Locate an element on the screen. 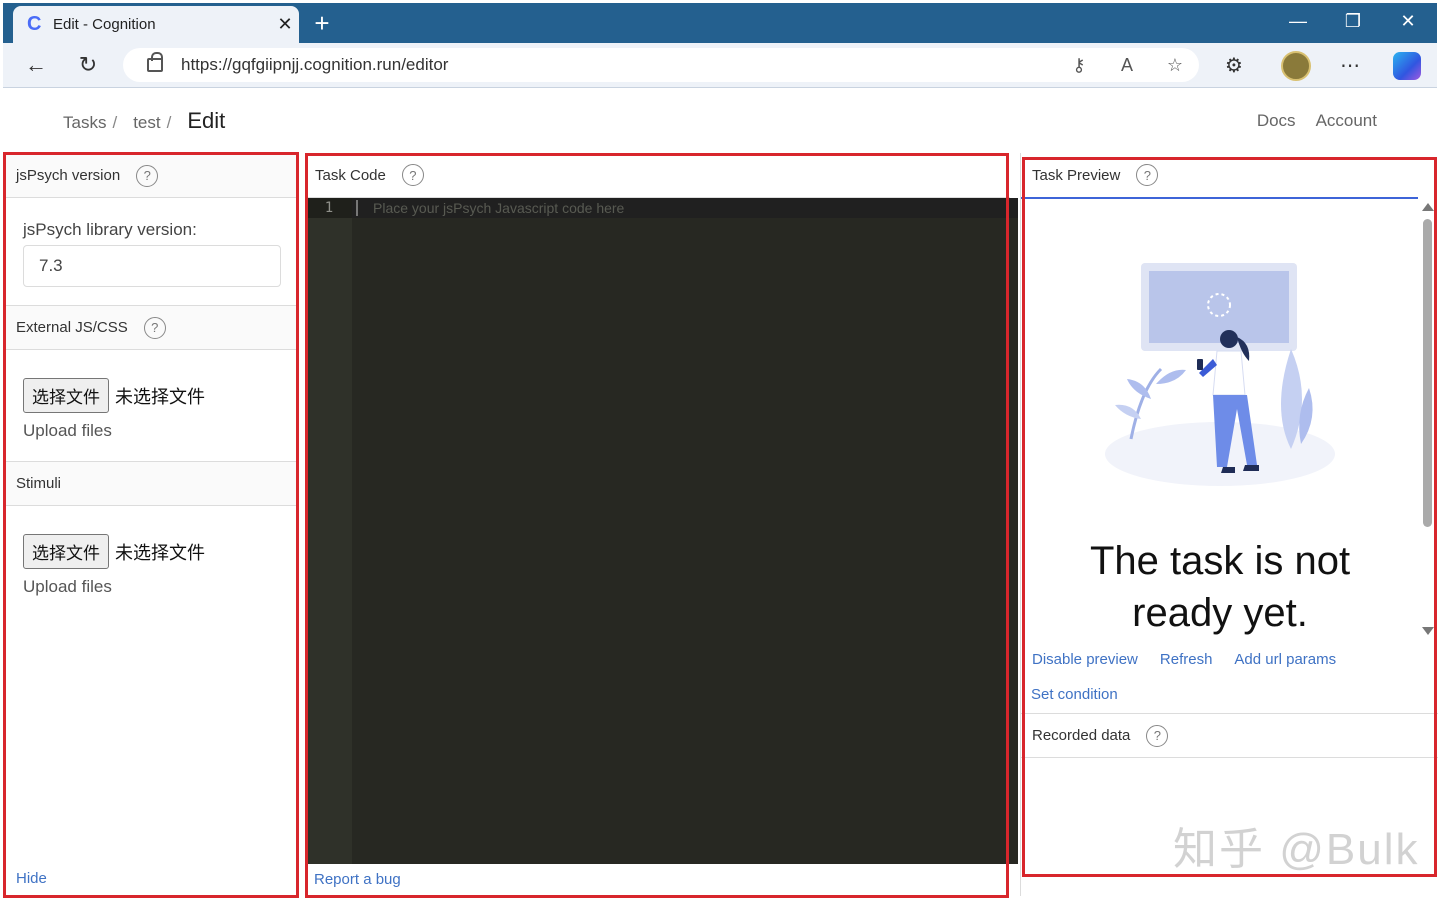 This screenshot has width=1440, height=899. task-preview-title: Task Preview is located at coordinates (1076, 175).